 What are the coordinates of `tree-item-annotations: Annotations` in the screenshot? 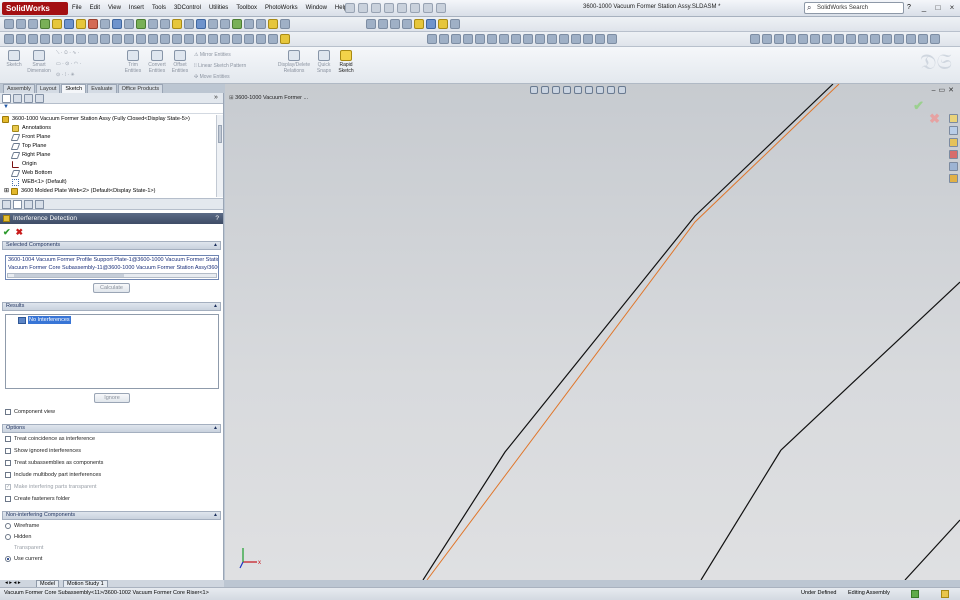 It's located at (108, 128).